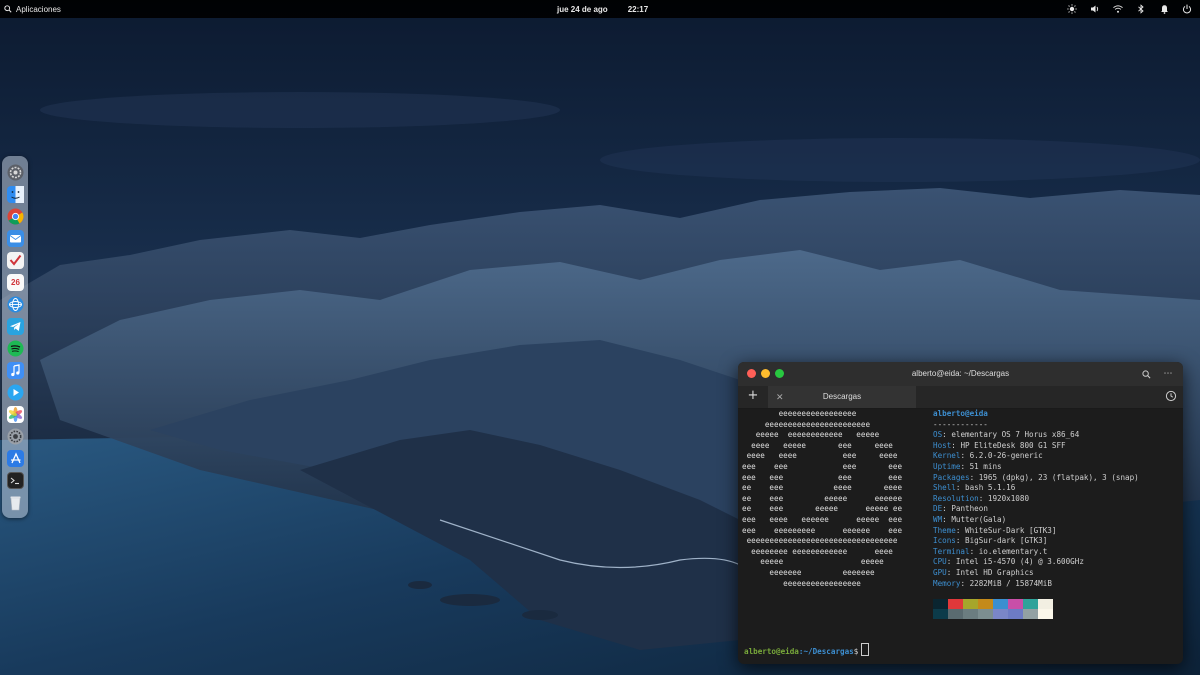  Describe the element at coordinates (944, 541) in the screenshot. I see `info-key: Icons` at that location.